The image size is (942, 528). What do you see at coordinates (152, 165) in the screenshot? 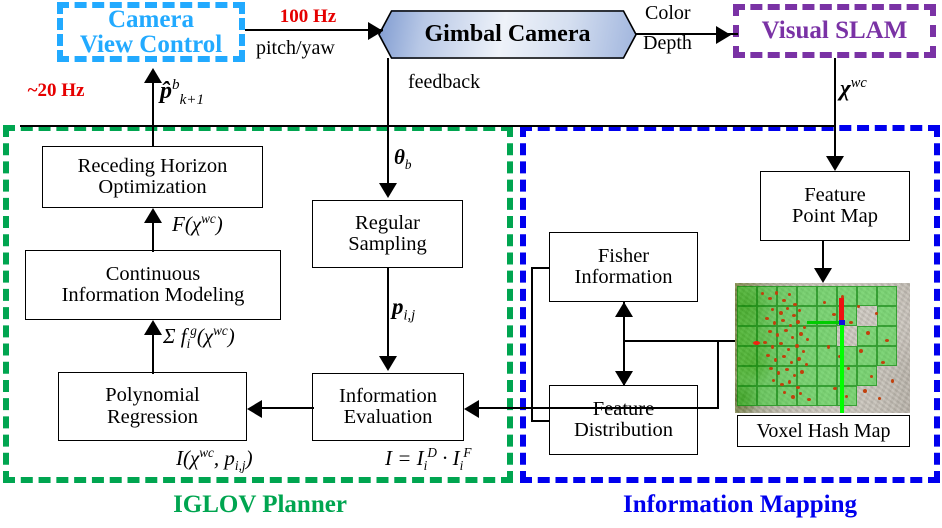
I see `receding-horizon-line1: Receding Horizon` at bounding box center [152, 165].